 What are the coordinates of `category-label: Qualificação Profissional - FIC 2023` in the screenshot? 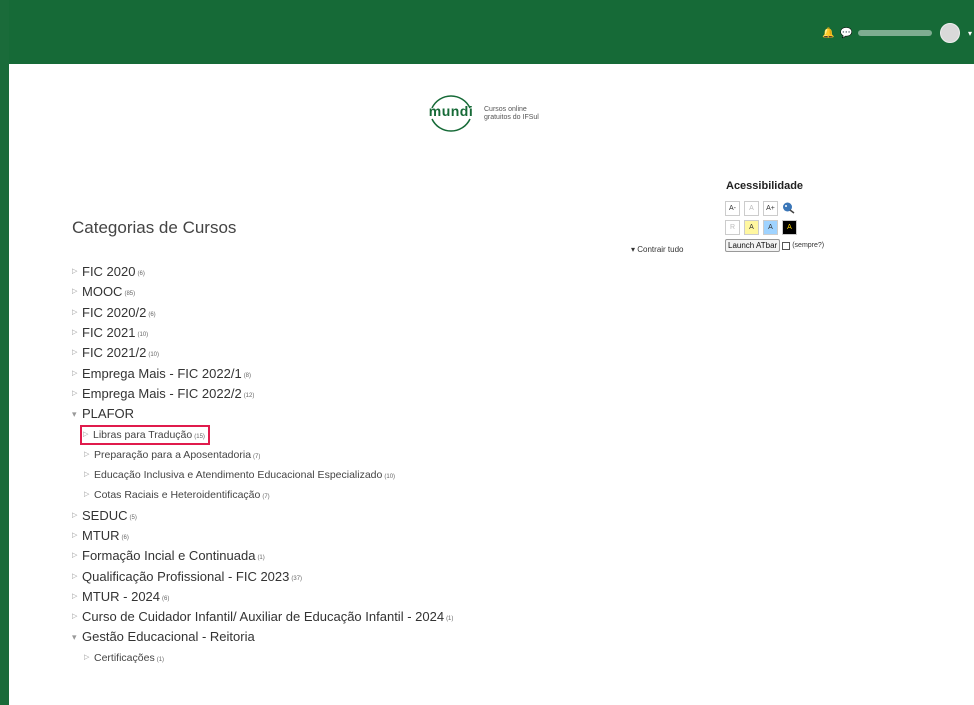 It's located at (186, 576).